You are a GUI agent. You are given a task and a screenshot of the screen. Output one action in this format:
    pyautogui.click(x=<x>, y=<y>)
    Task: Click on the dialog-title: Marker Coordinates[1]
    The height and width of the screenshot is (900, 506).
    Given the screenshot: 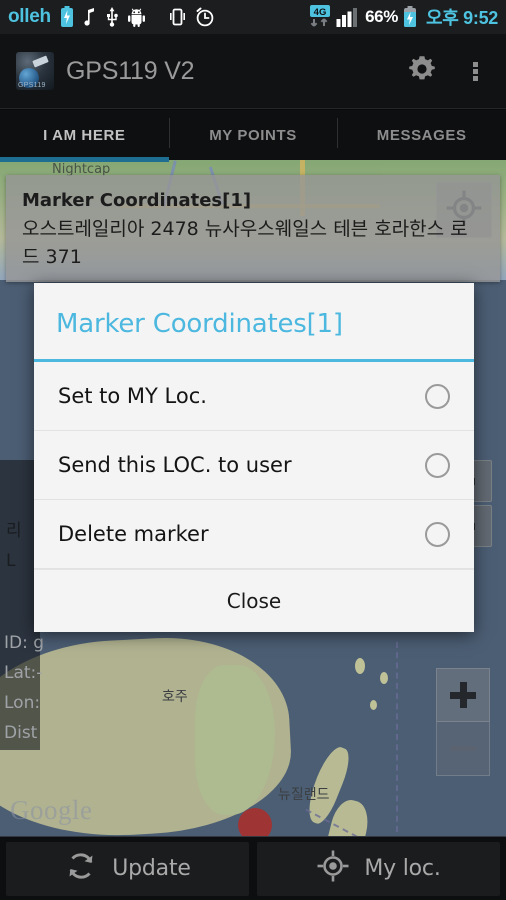 What is the action you would take?
    pyautogui.click(x=254, y=322)
    